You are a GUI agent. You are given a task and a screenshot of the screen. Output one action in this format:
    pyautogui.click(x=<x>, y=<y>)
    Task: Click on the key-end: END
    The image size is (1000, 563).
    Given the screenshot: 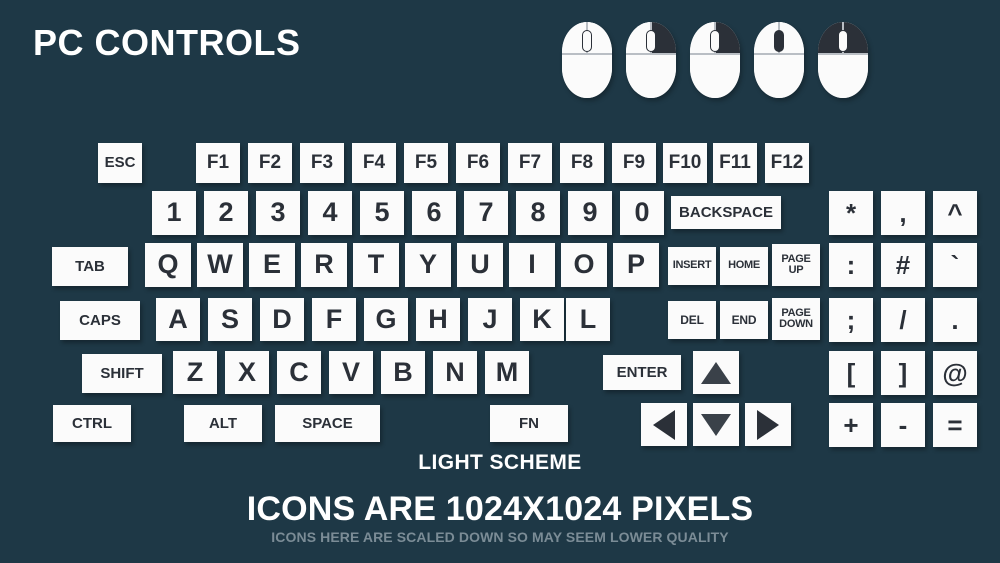 What is the action you would take?
    pyautogui.click(x=744, y=320)
    